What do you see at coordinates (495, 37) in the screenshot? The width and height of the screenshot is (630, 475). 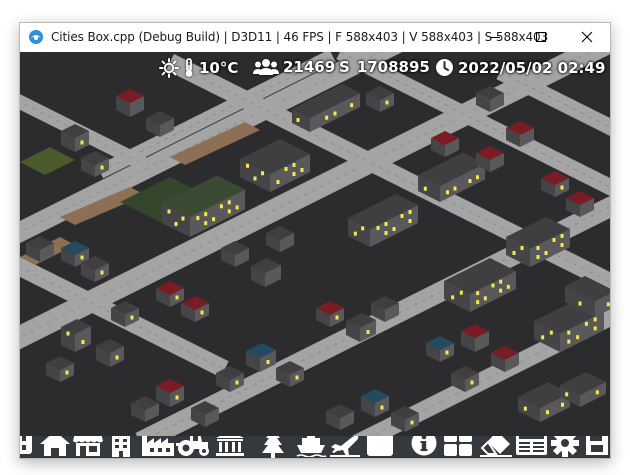 I see `minimize-button` at bounding box center [495, 37].